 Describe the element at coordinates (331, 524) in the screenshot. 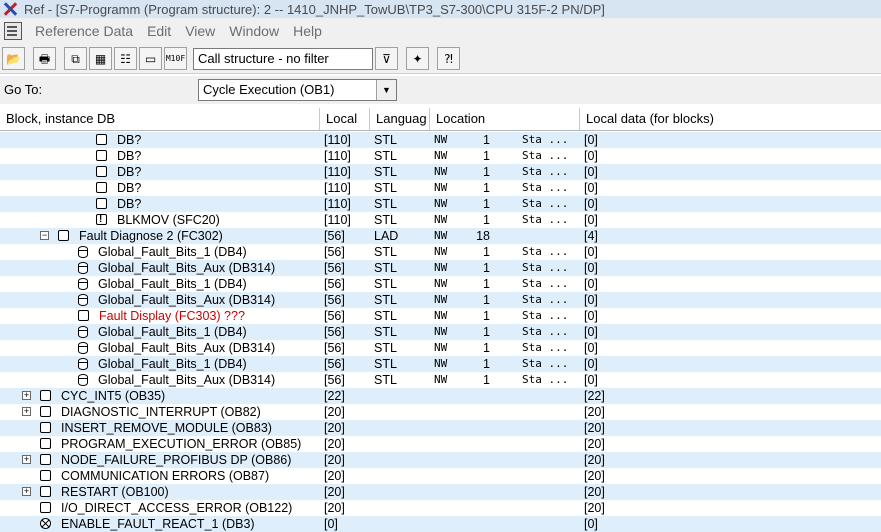

I see `cell-local: [0]` at that location.